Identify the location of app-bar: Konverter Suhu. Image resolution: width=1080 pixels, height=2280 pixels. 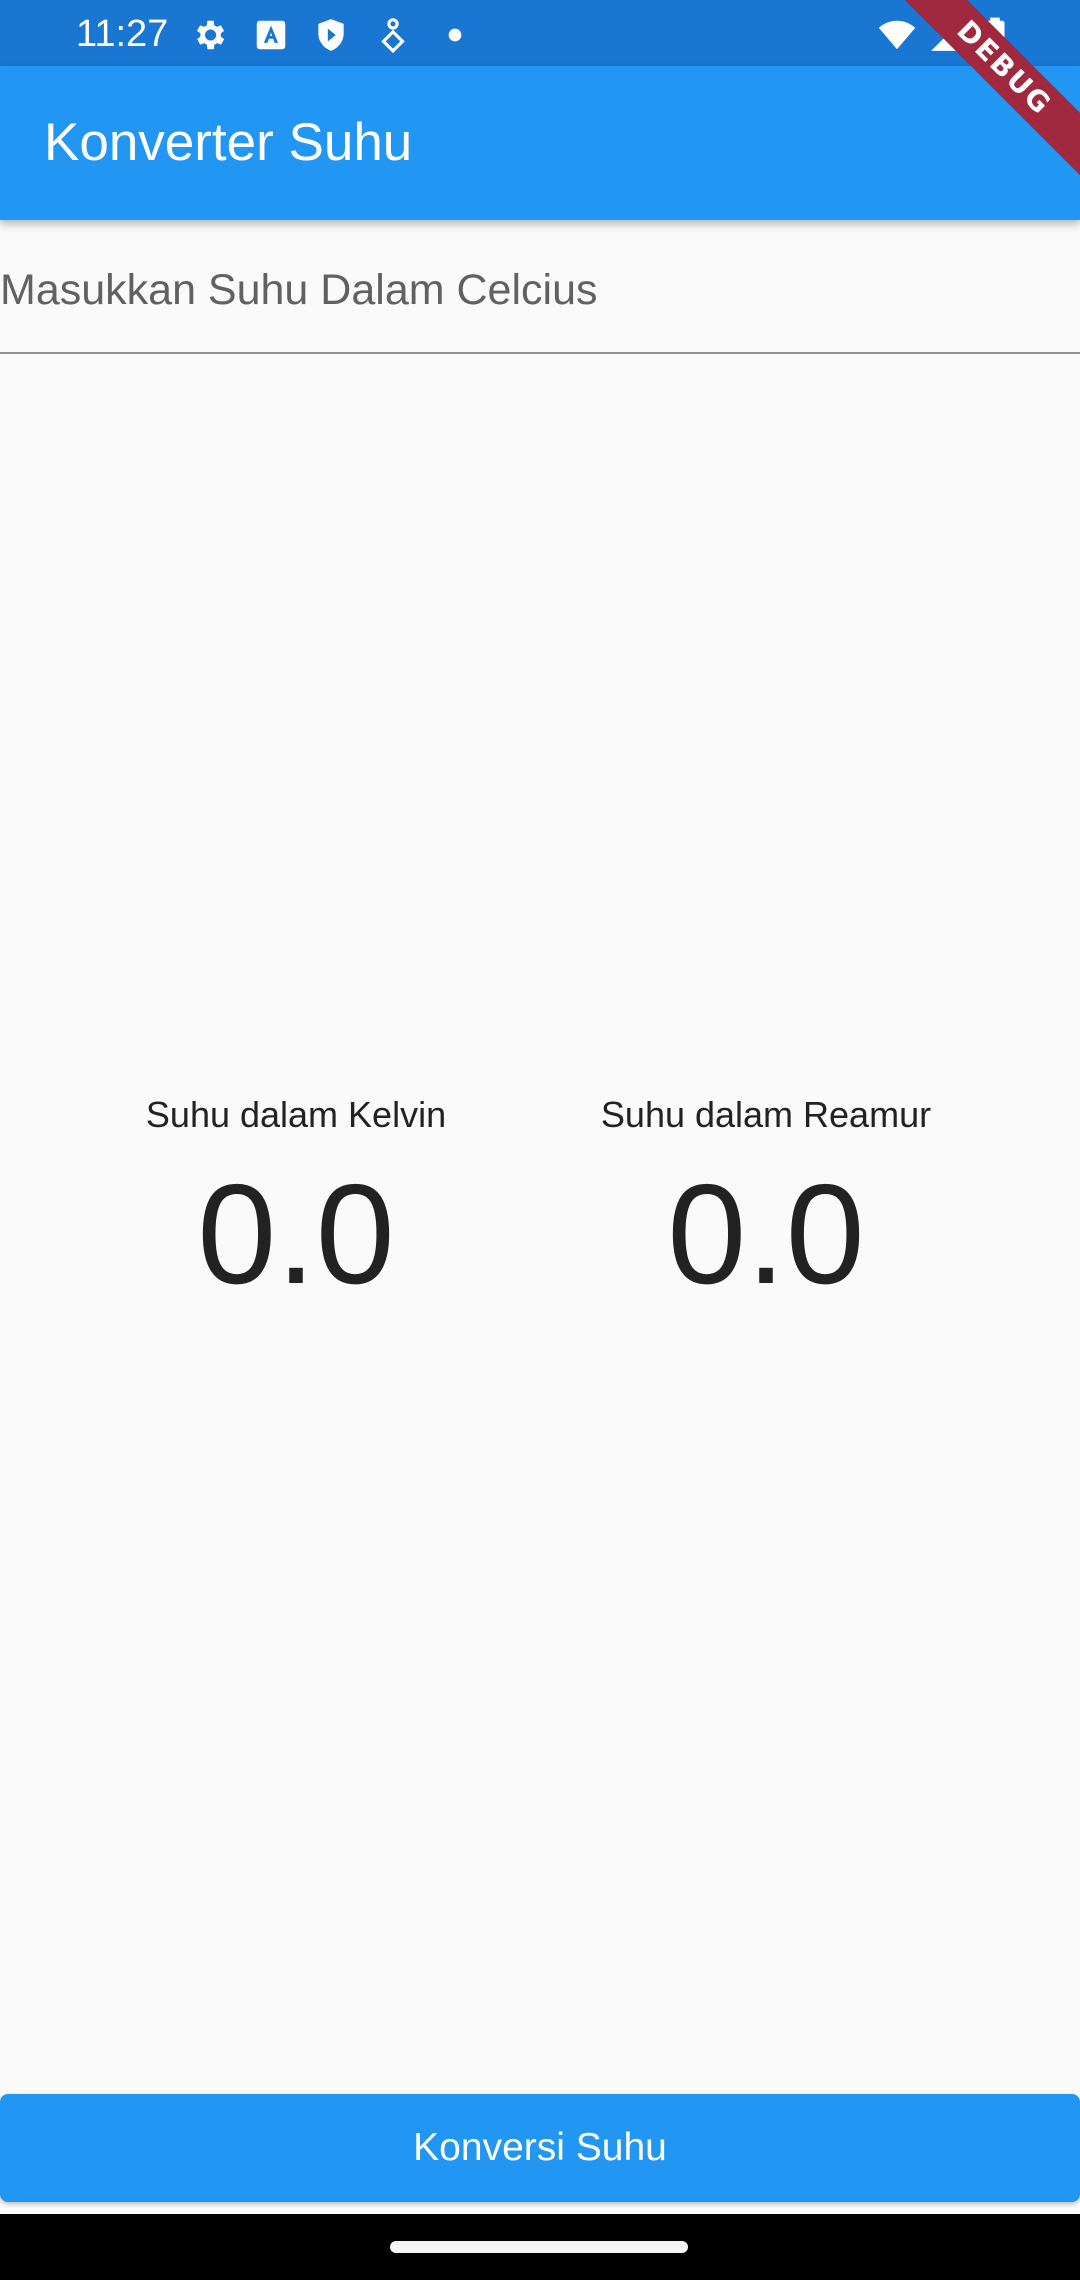
(540, 143).